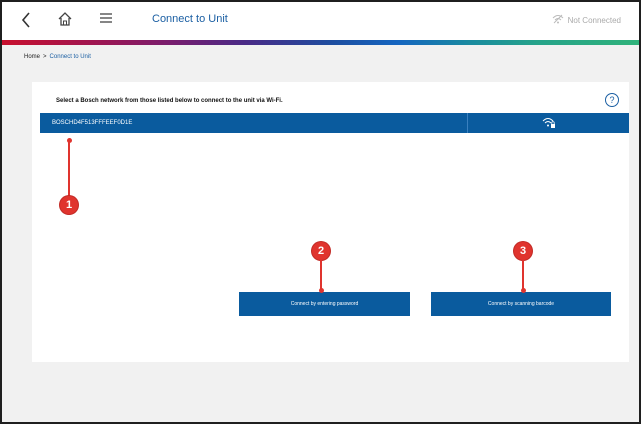  Describe the element at coordinates (321, 275) in the screenshot. I see `marker-2-line` at that location.